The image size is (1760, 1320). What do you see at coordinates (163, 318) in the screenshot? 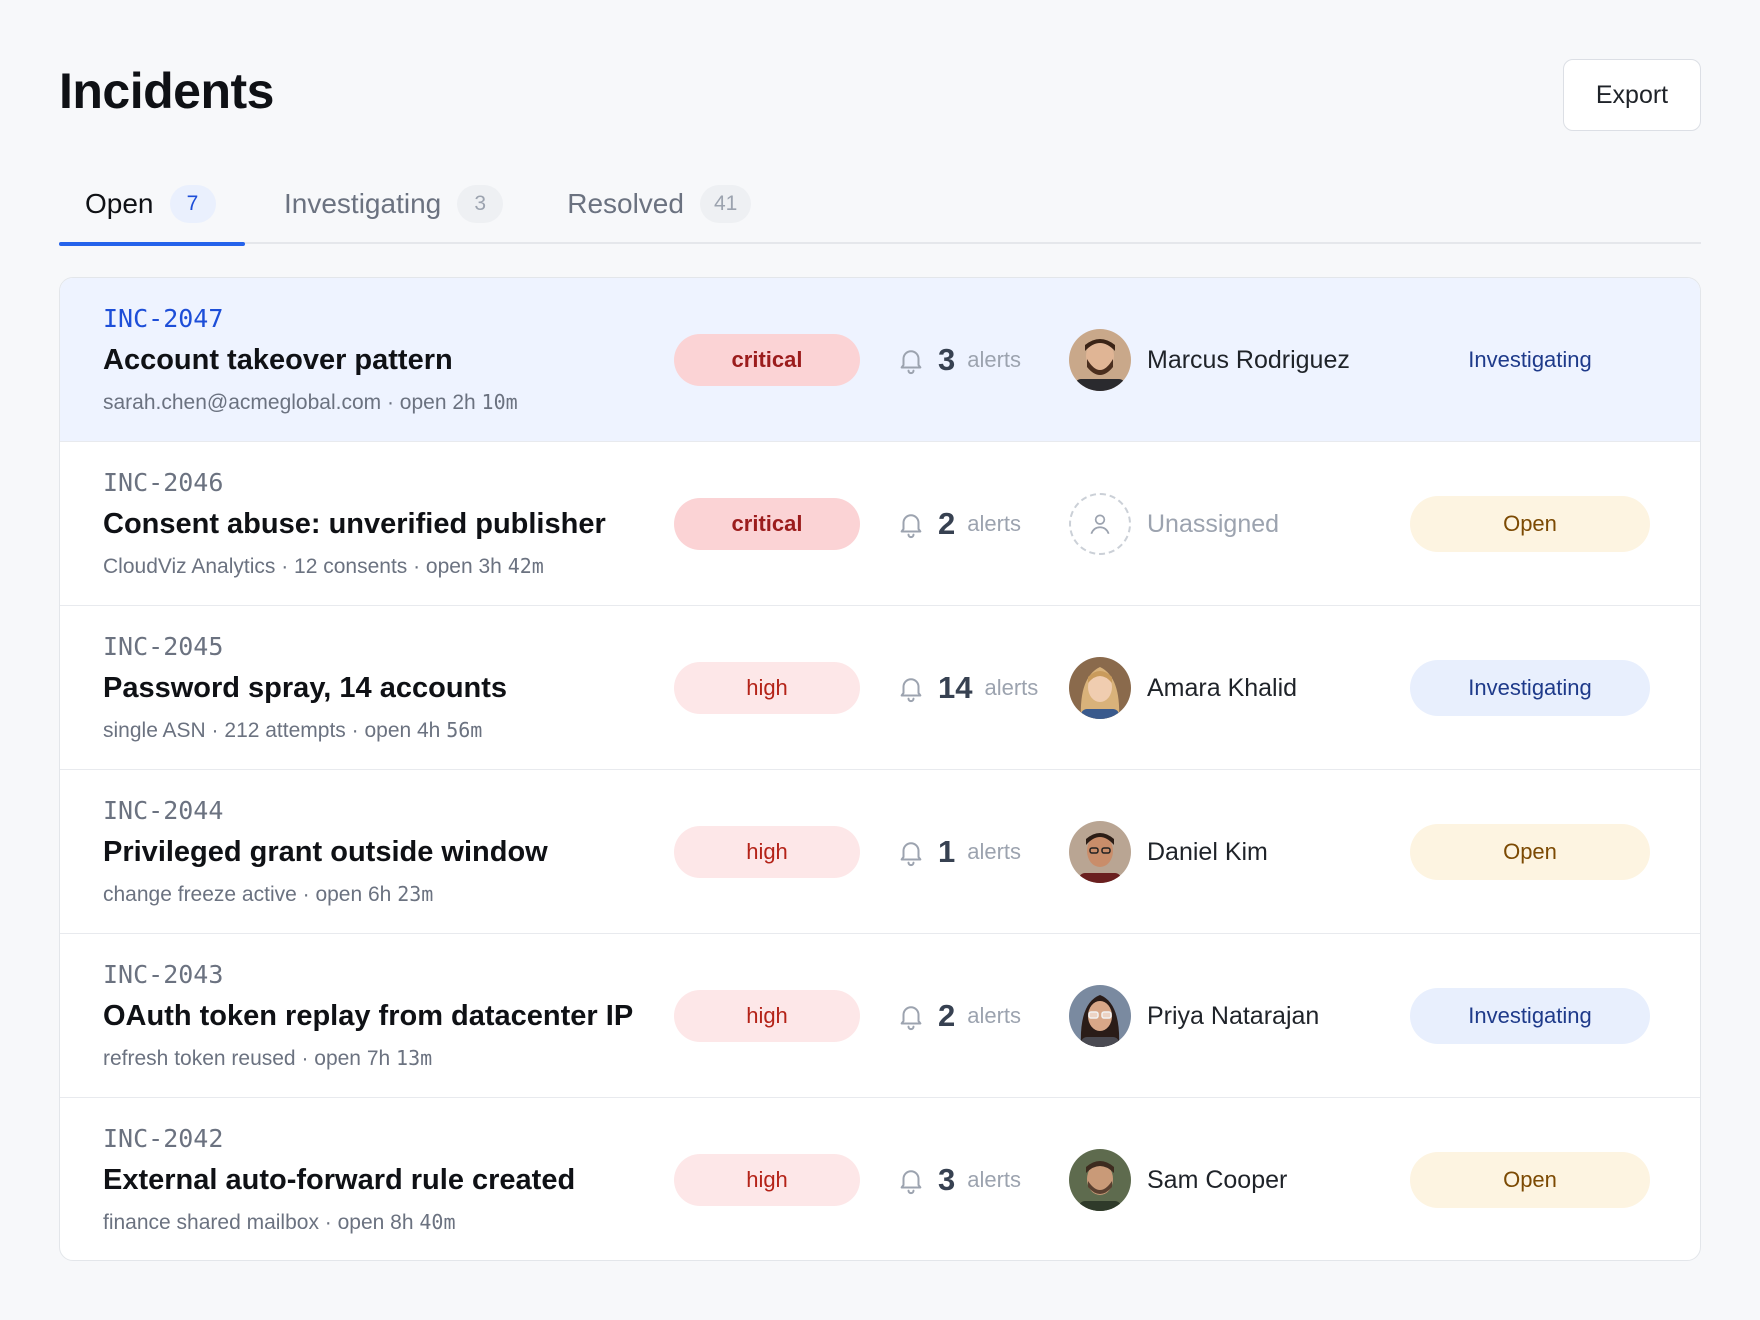
I see `incident-id: INC-2047` at bounding box center [163, 318].